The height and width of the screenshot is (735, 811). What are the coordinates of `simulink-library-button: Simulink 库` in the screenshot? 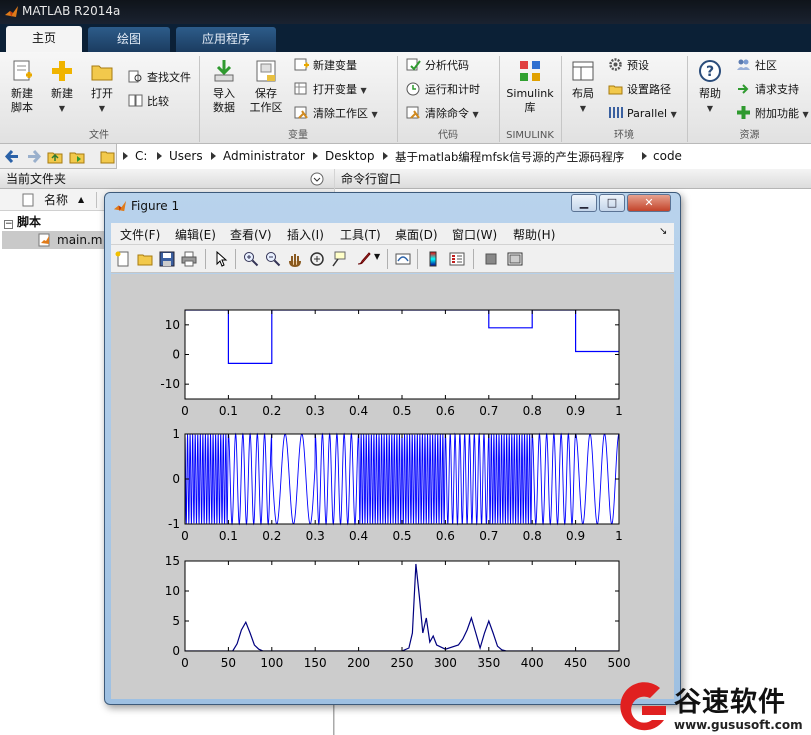 It's located at (530, 86).